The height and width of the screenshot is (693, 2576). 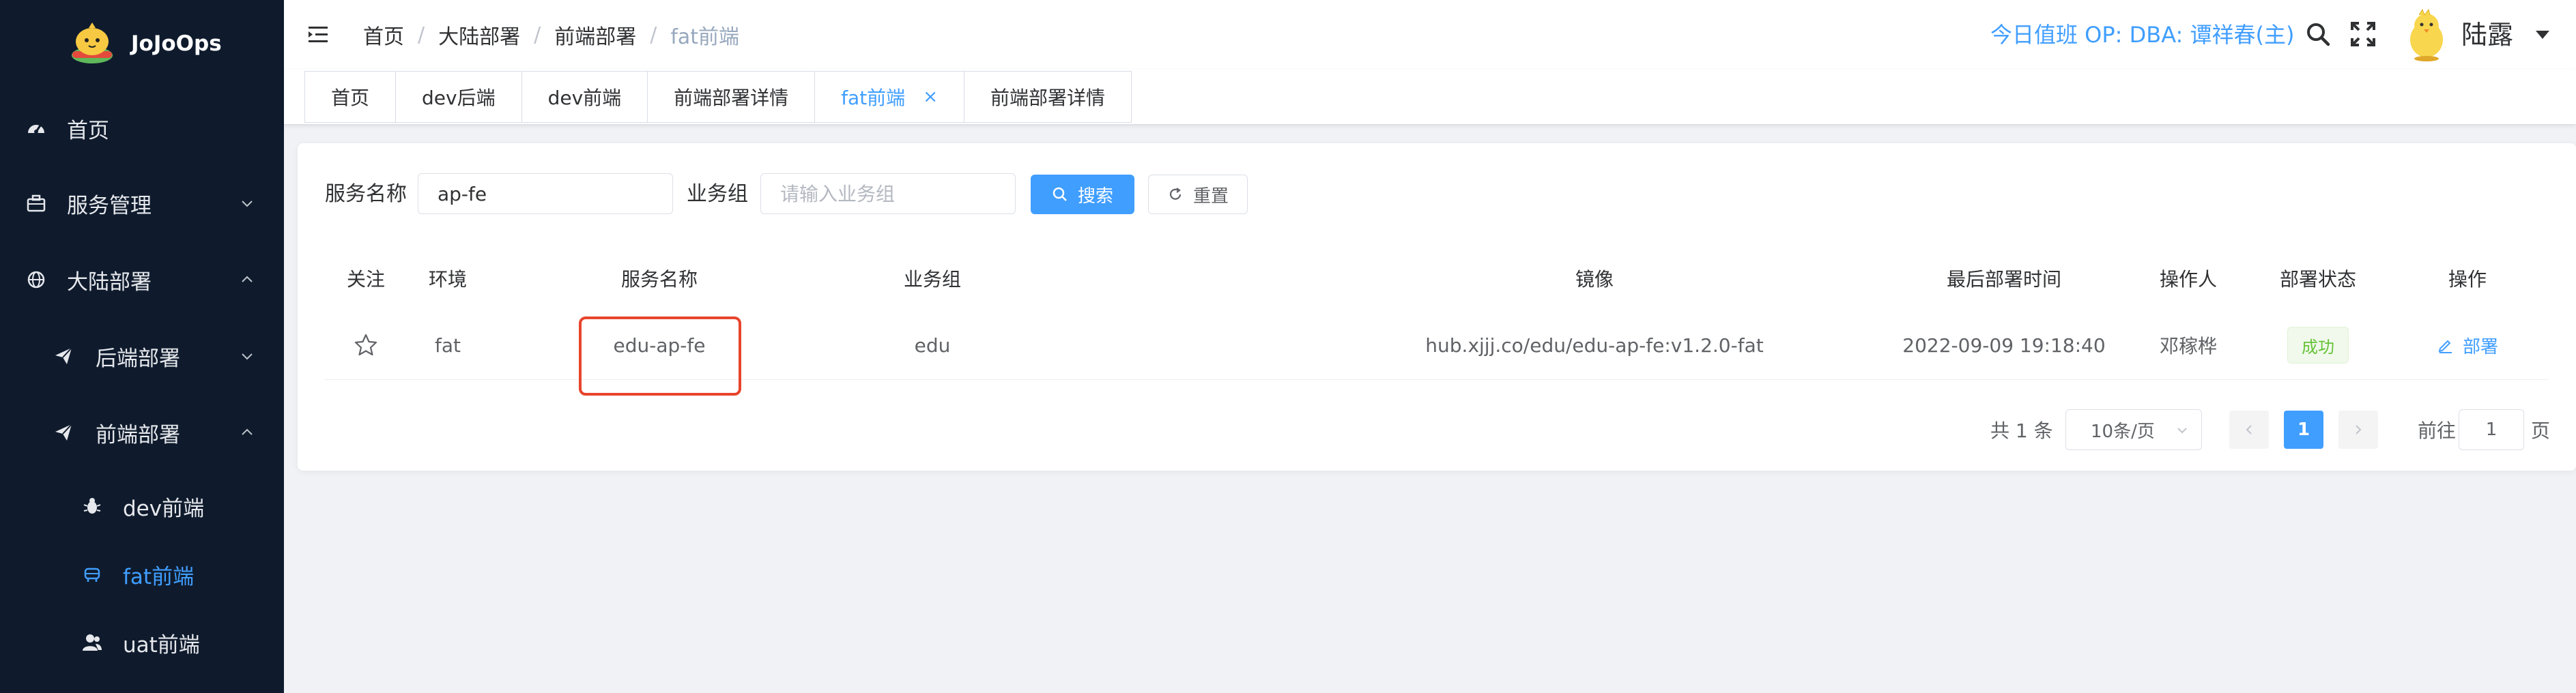 I want to click on brand-name: JoJoOps, so click(x=176, y=43).